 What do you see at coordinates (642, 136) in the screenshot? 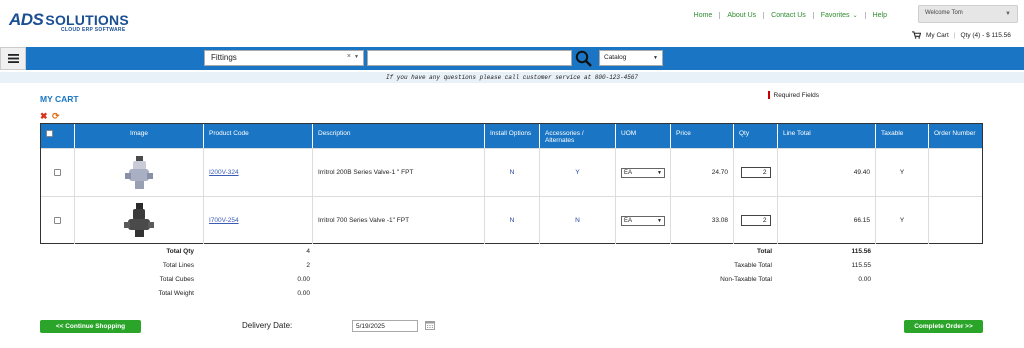
I see `col-uom: UOM` at bounding box center [642, 136].